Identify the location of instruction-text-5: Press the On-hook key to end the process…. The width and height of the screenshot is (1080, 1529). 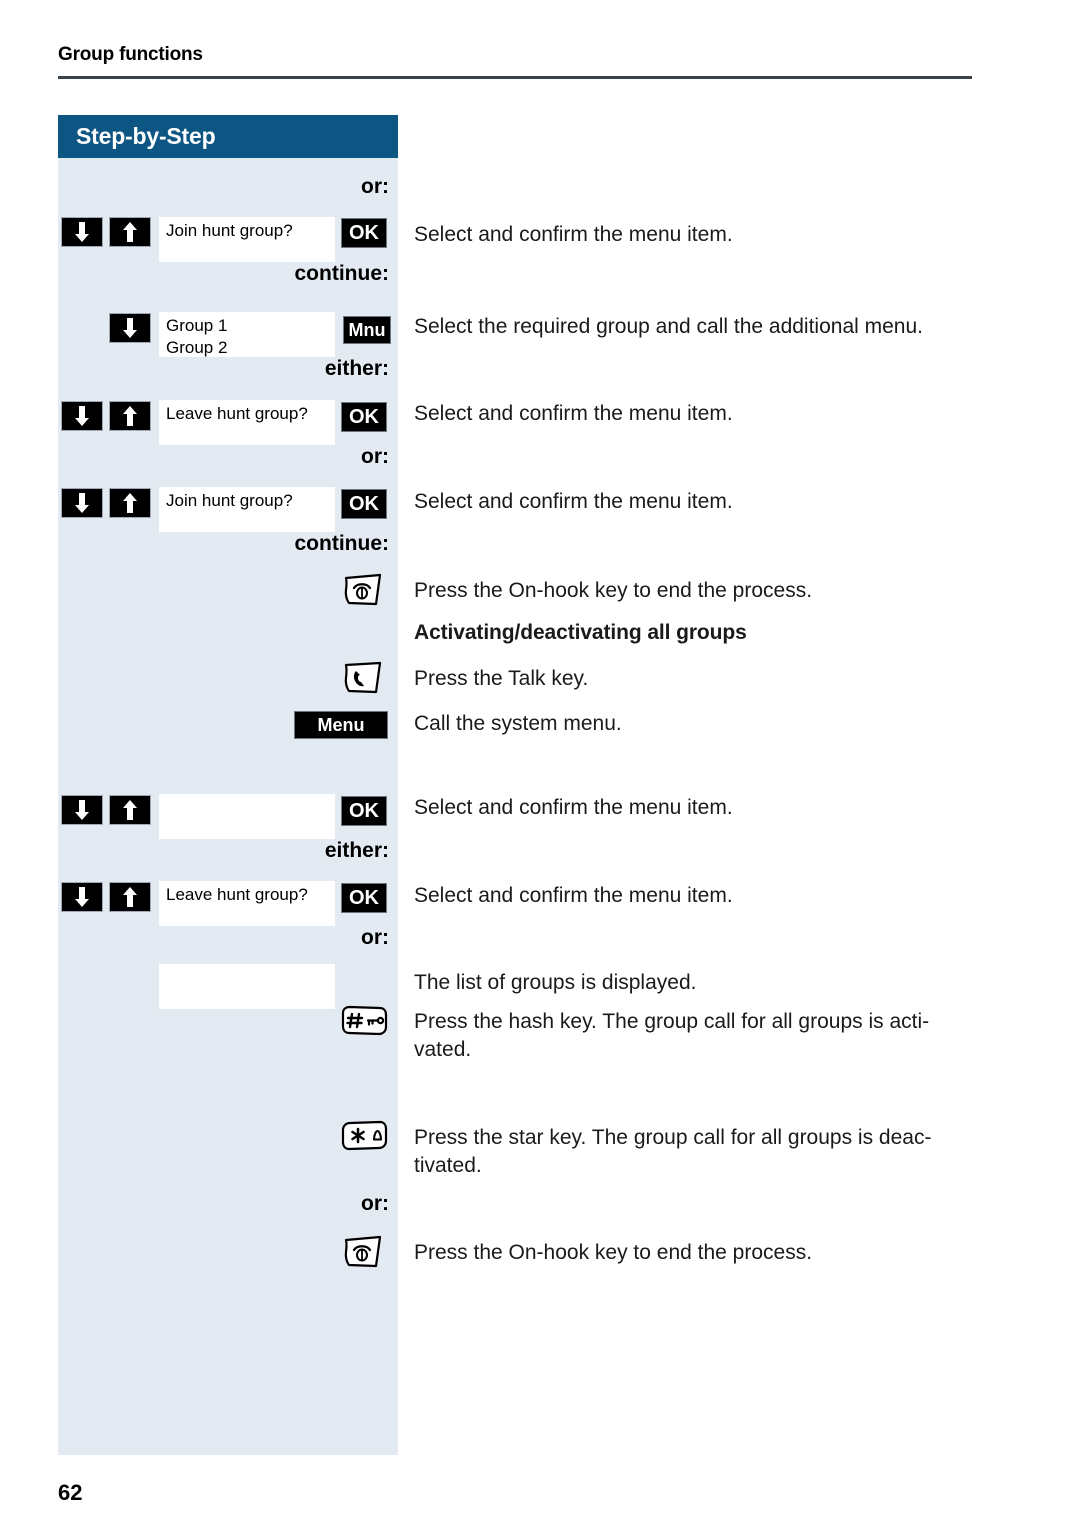
(613, 590).